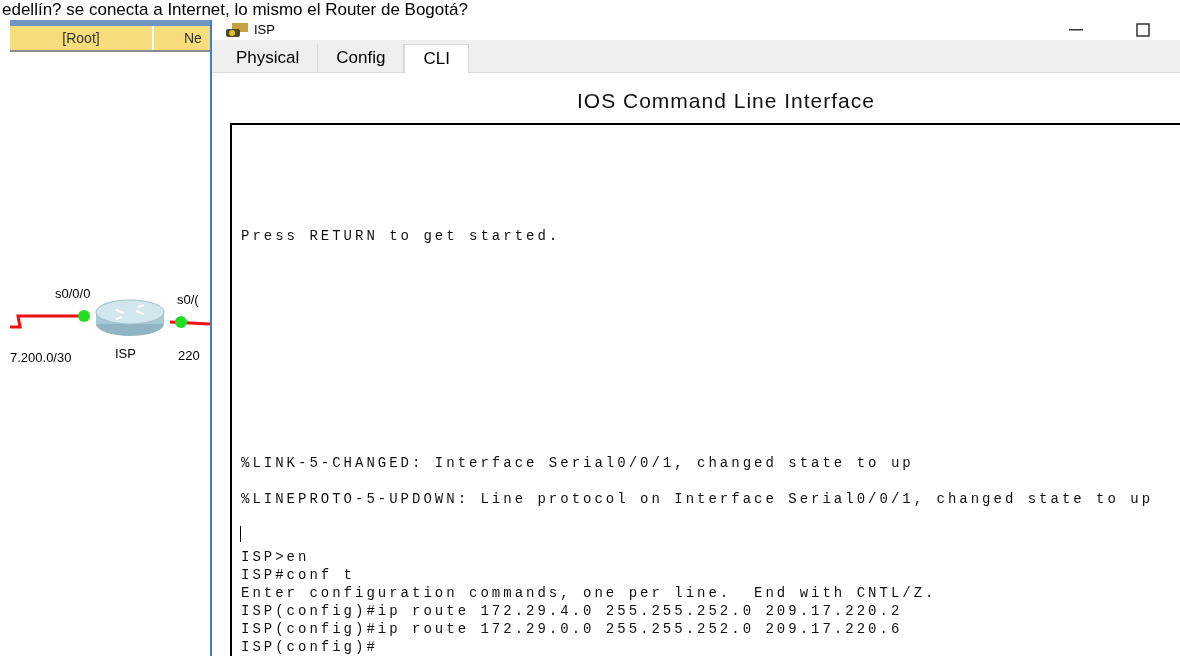 The height and width of the screenshot is (656, 1180). I want to click on terminal-line: ISP>en, so click(276, 557).